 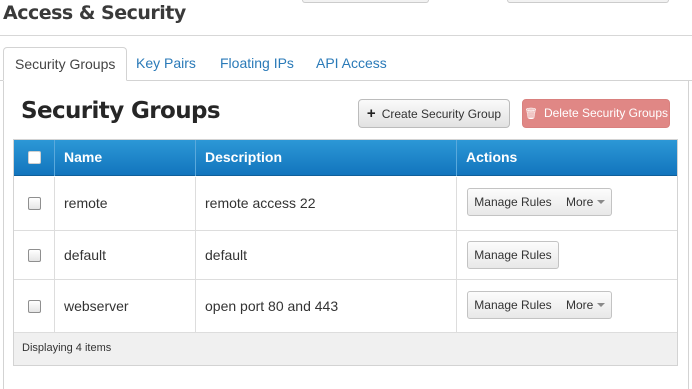 I want to click on row-description: remote access 22, so click(x=260, y=203).